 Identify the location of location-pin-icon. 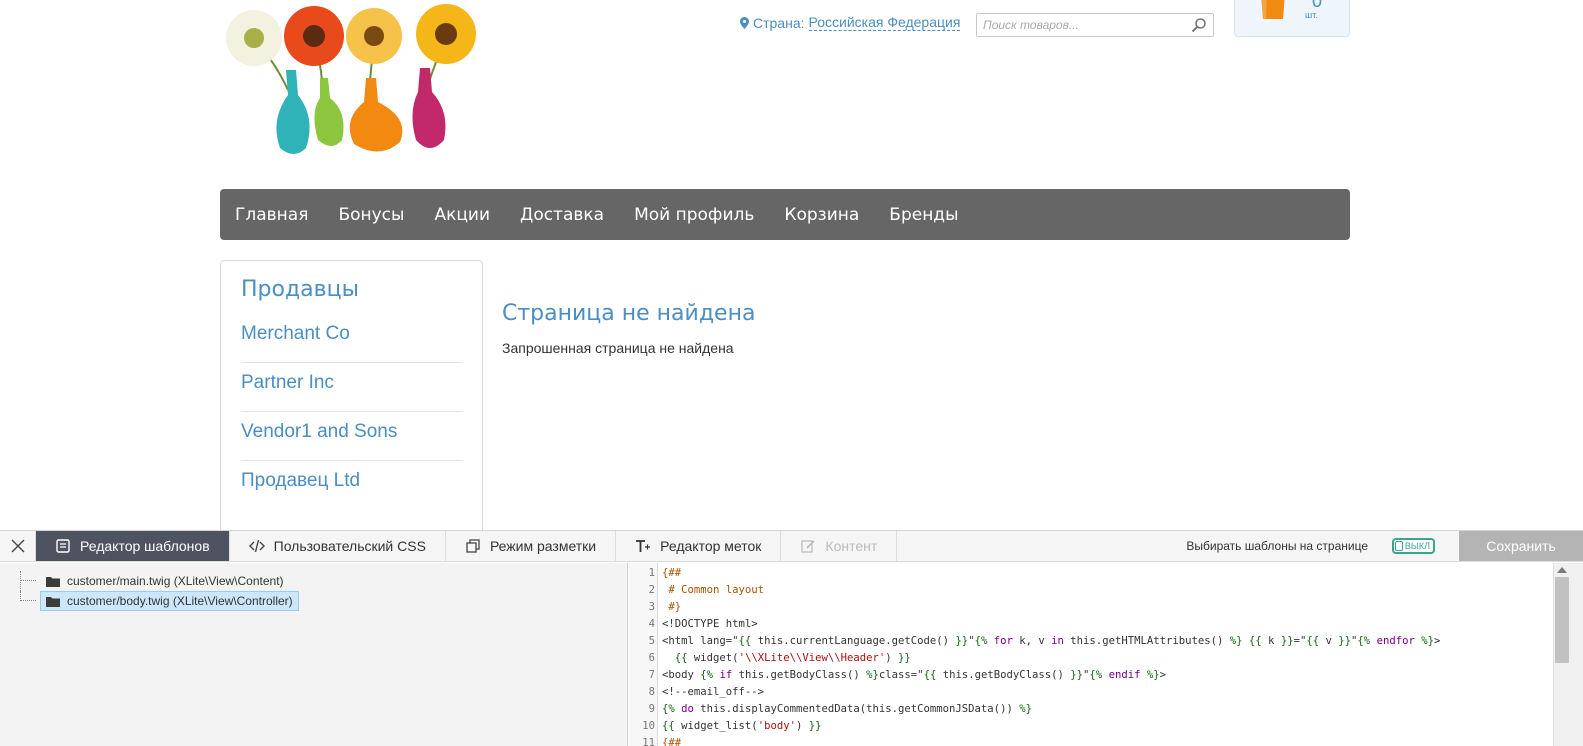
(744, 22).